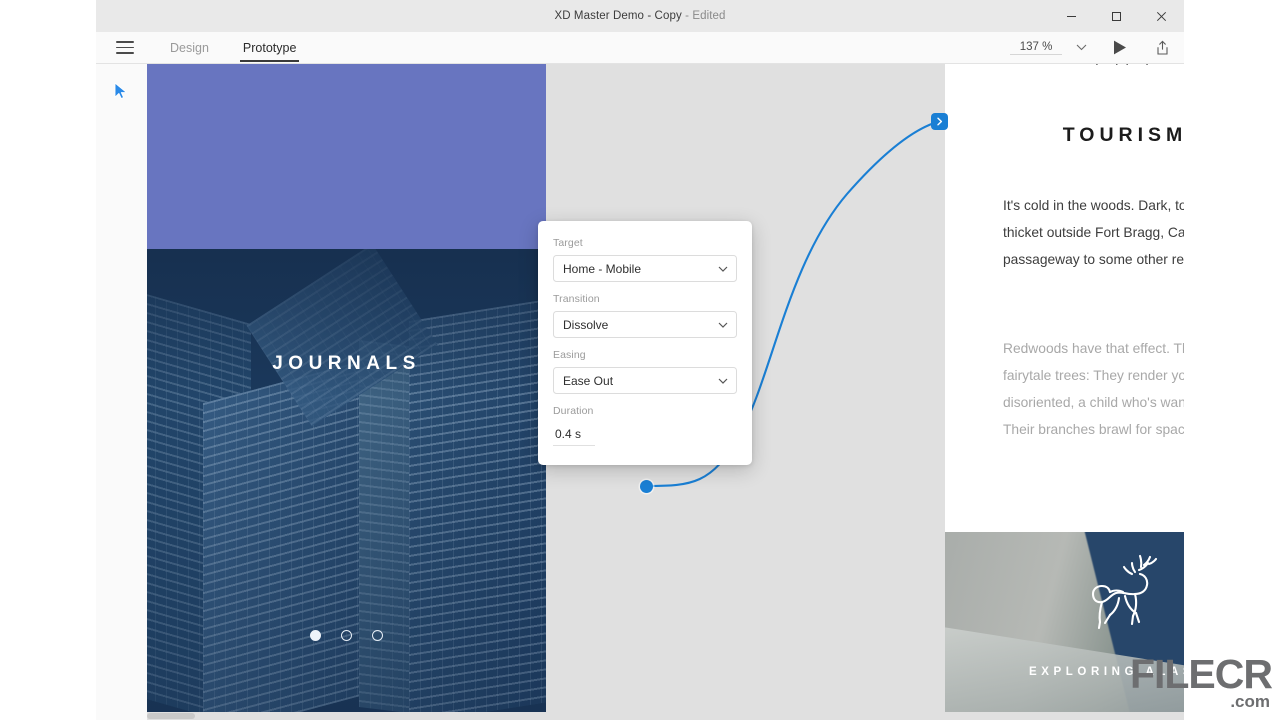 The height and width of the screenshot is (720, 1280). Describe the element at coordinates (569, 355) in the screenshot. I see `easing-label: Easing` at that location.